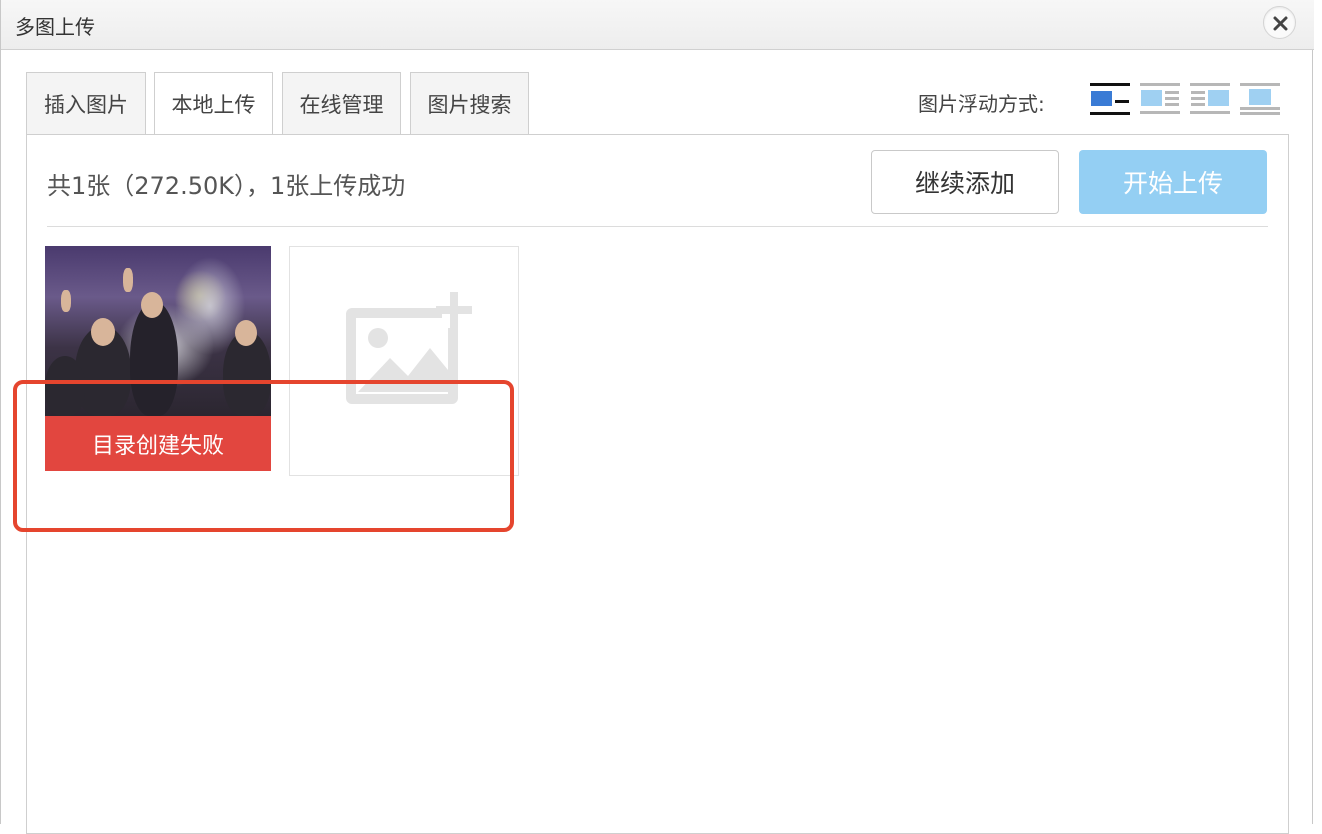  I want to click on tab-label: 图片搜索, so click(469, 104).